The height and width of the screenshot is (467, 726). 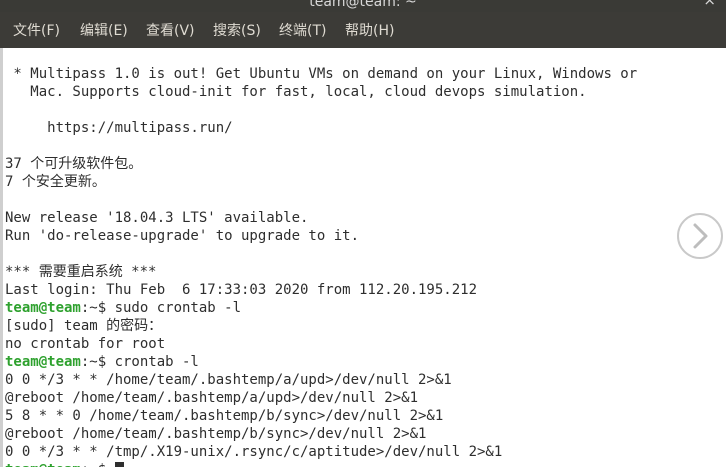 What do you see at coordinates (302, 31) in the screenshot?
I see `menu-terminal: 终端(T)` at bounding box center [302, 31].